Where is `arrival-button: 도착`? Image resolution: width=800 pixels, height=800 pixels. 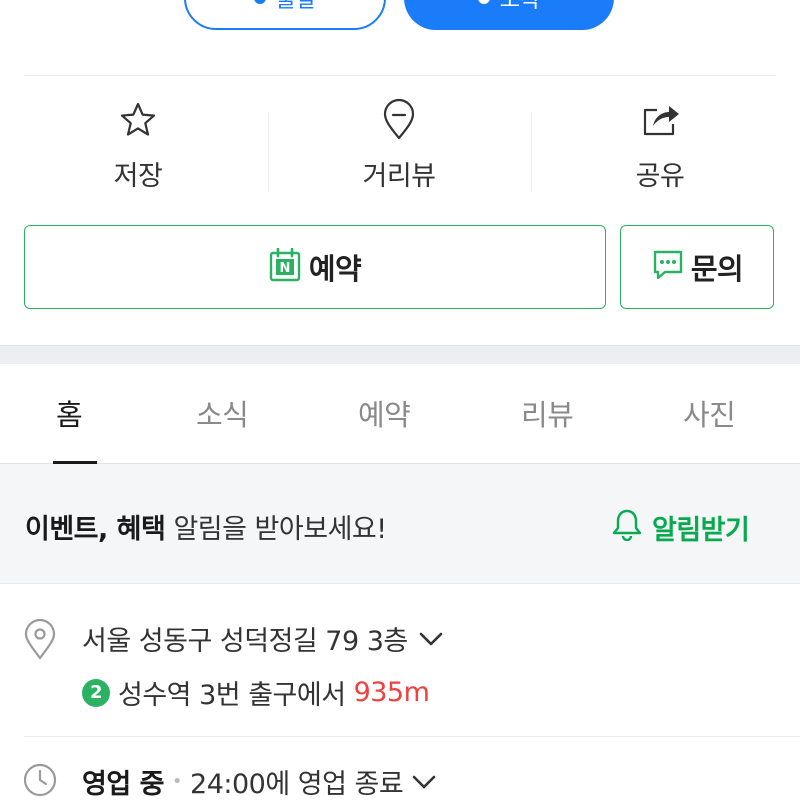 arrival-button: 도착 is located at coordinates (509, 15).